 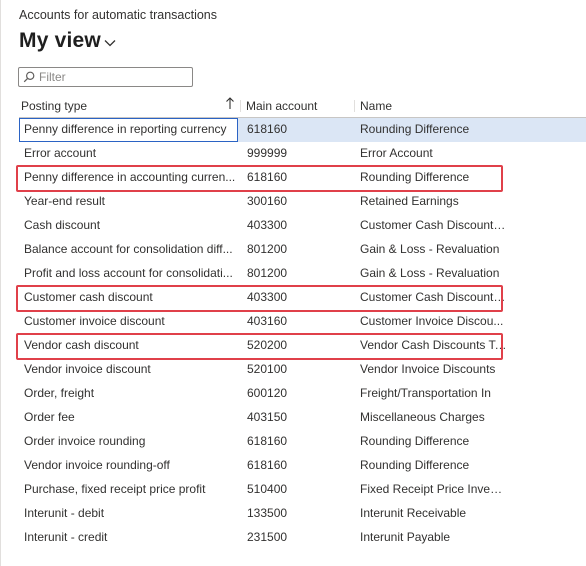 What do you see at coordinates (111, 77) in the screenshot?
I see `filter-input` at bounding box center [111, 77].